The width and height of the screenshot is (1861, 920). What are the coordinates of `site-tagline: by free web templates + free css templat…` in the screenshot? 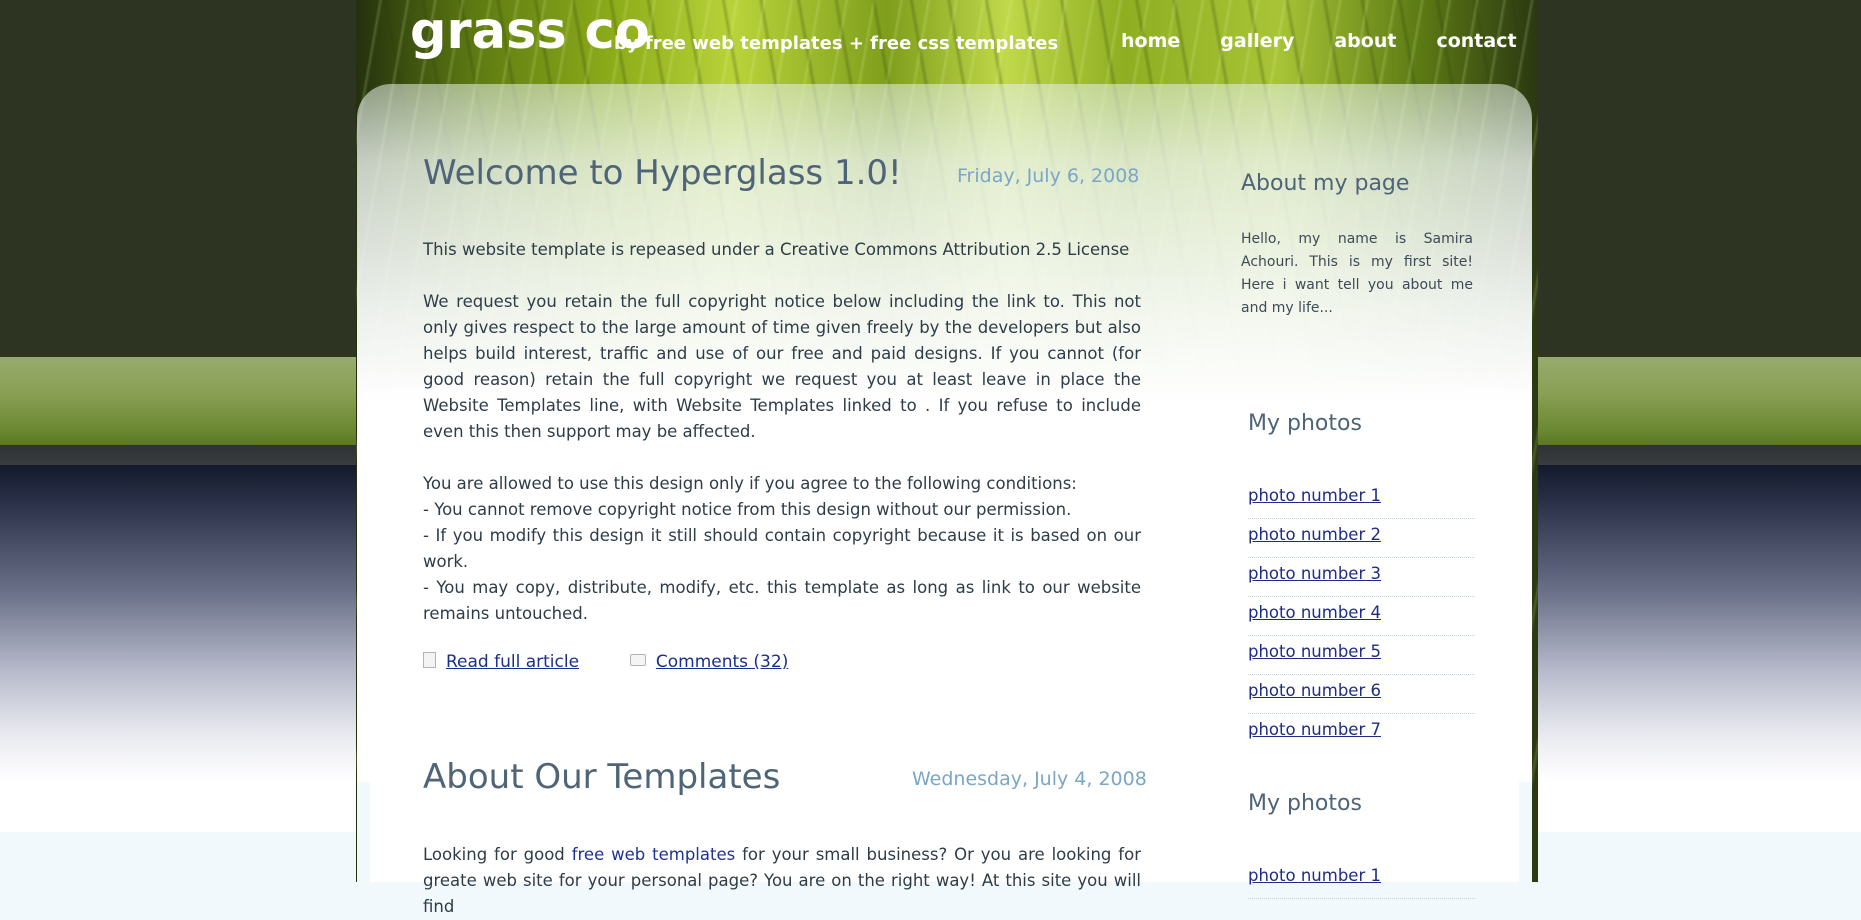 It's located at (836, 43).